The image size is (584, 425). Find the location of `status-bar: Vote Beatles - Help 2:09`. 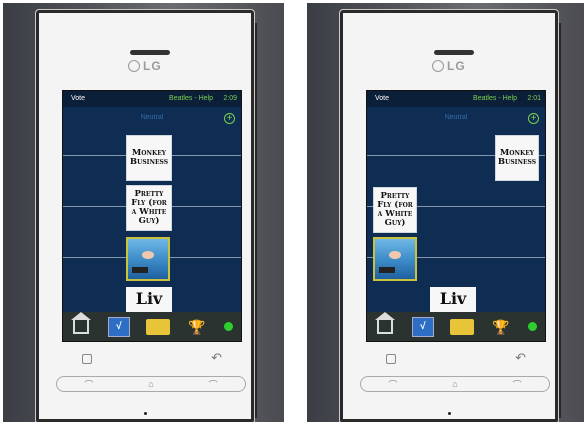

status-bar: Vote Beatles - Help 2:09 is located at coordinates (152, 99).